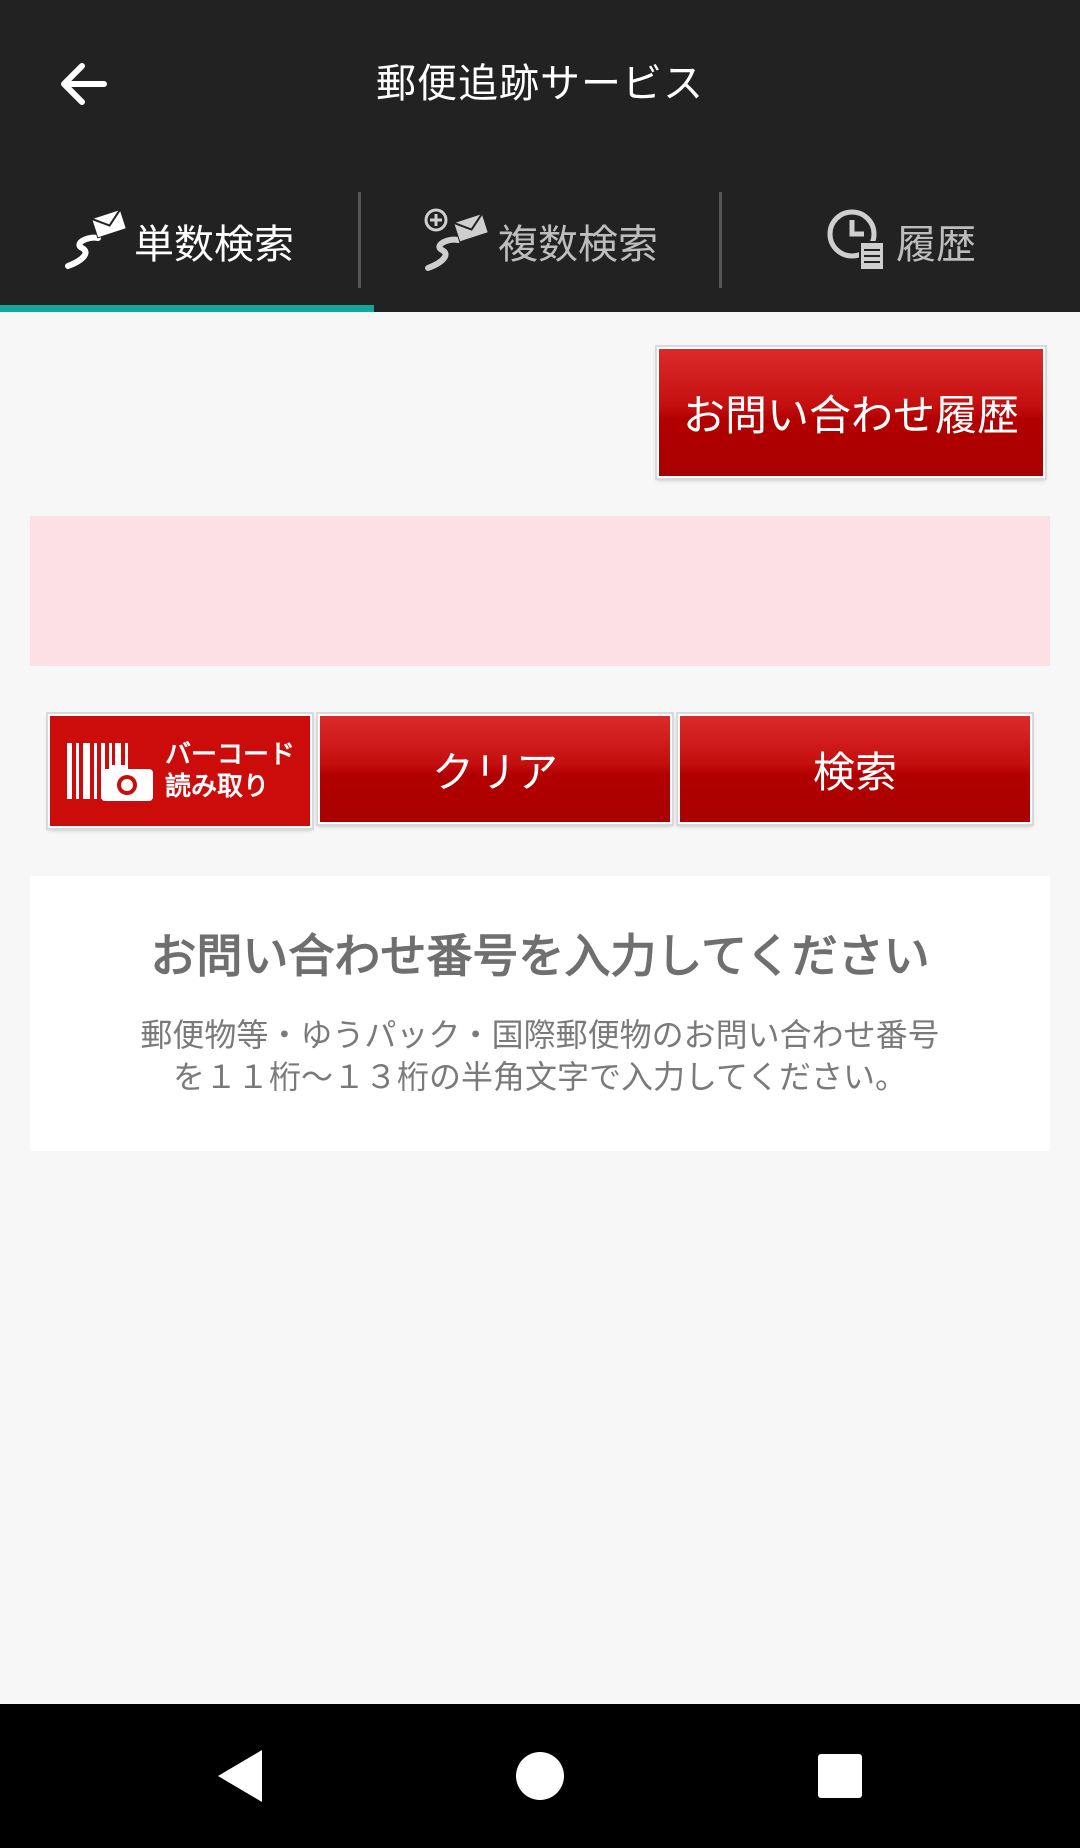 The width and height of the screenshot is (1080, 1848). I want to click on nav-back-button, so click(240, 1776).